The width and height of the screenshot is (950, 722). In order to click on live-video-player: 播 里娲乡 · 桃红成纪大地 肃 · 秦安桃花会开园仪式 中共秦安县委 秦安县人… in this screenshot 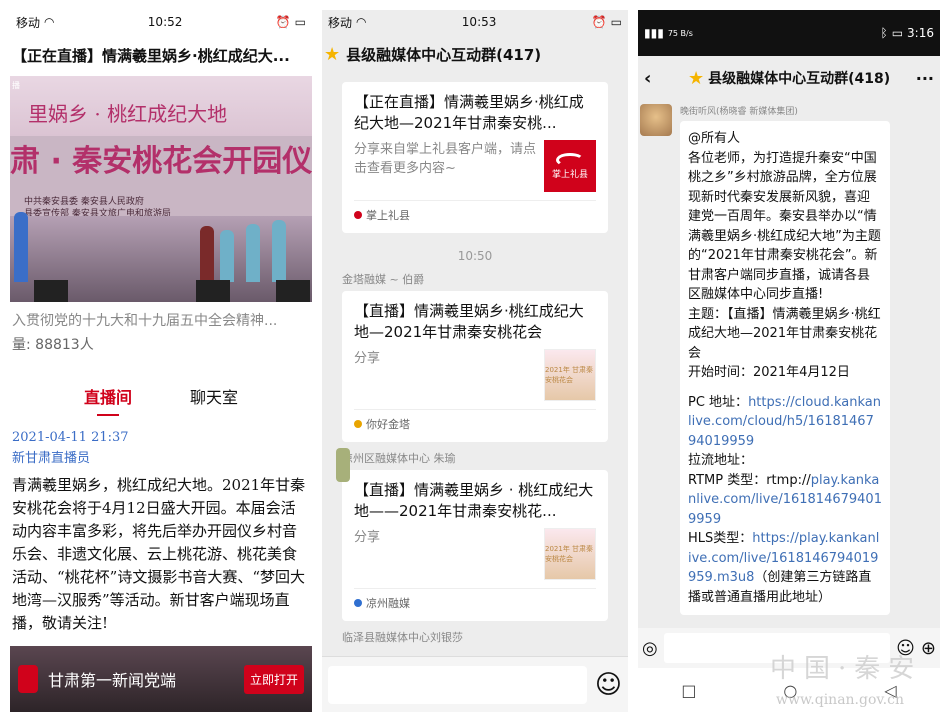, I will do `click(161, 189)`.